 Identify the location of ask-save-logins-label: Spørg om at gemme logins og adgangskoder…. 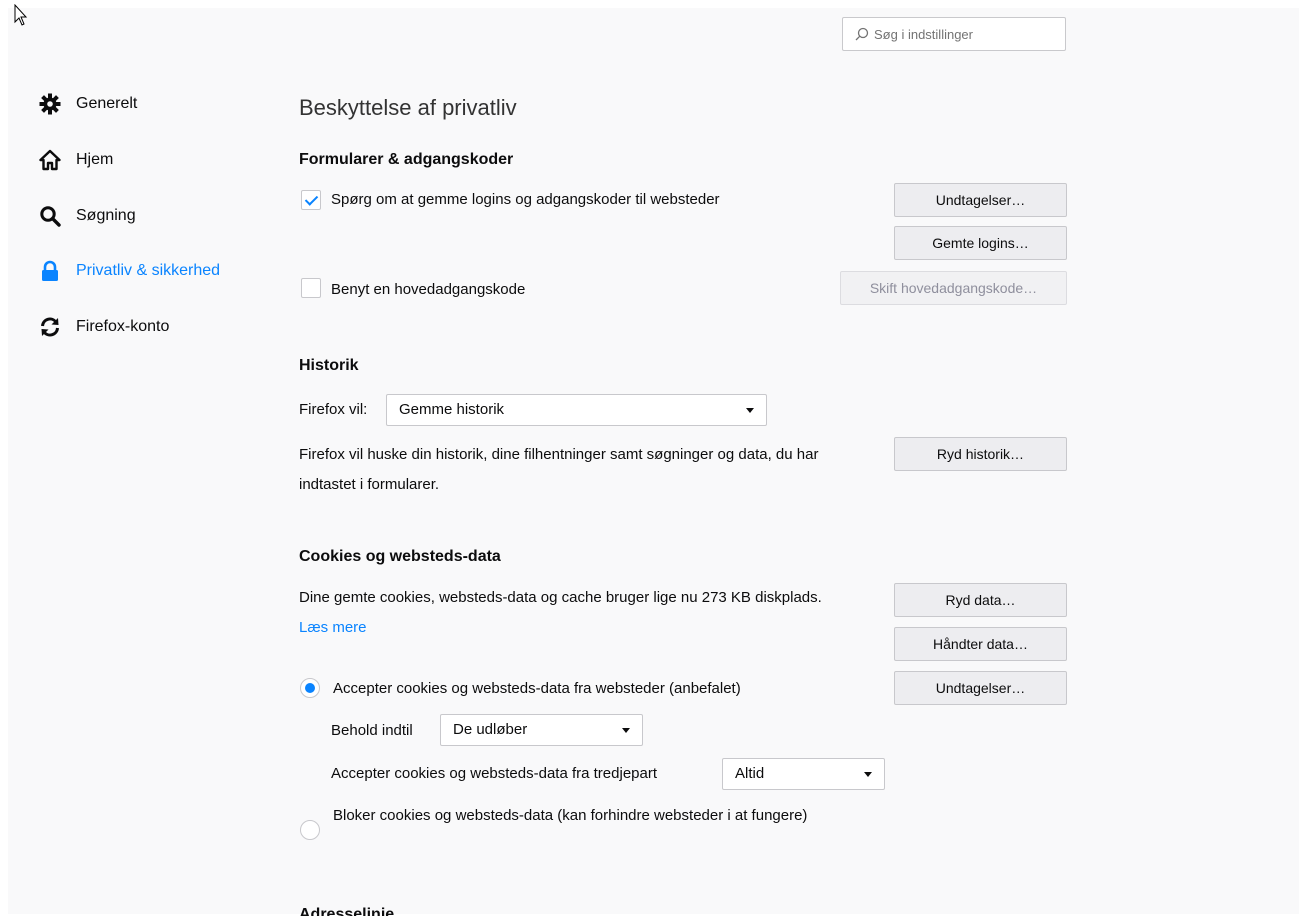
(525, 200).